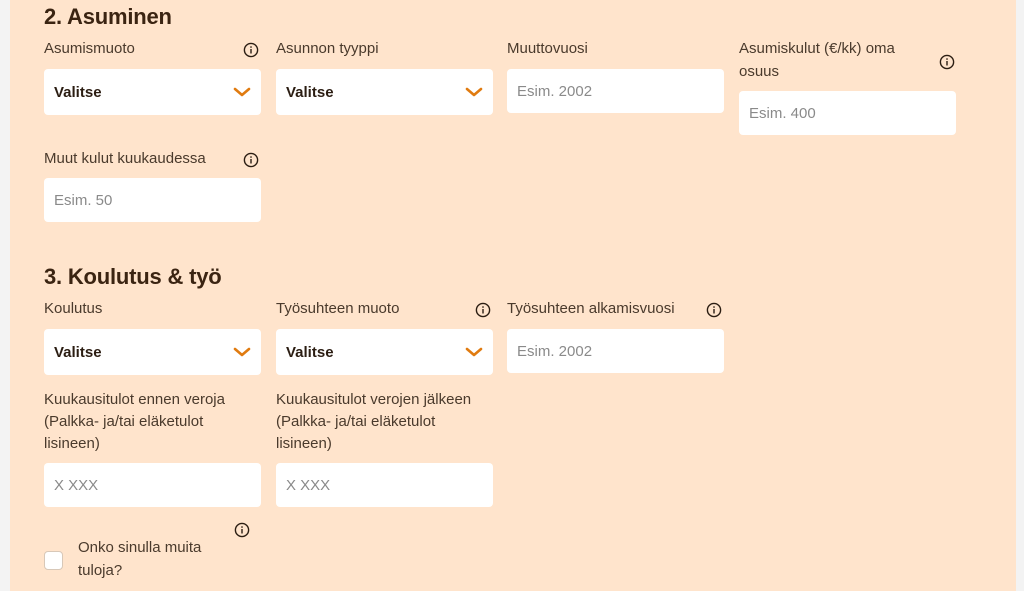 Image resolution: width=1024 pixels, height=591 pixels. What do you see at coordinates (152, 92) in the screenshot?
I see `asumismuoto-select: Valitse` at bounding box center [152, 92].